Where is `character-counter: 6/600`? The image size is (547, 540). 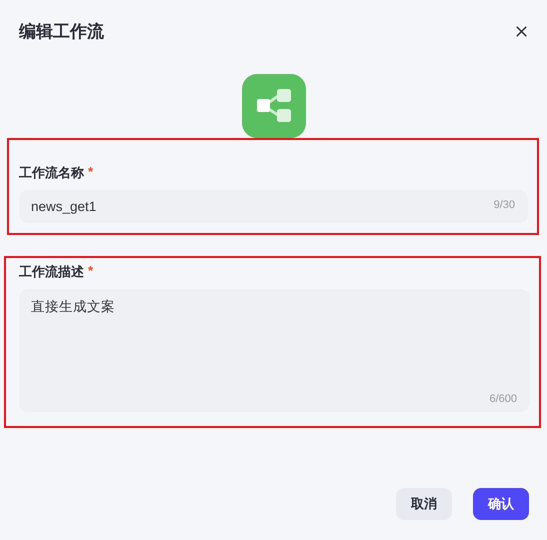 character-counter: 6/600 is located at coordinates (503, 399).